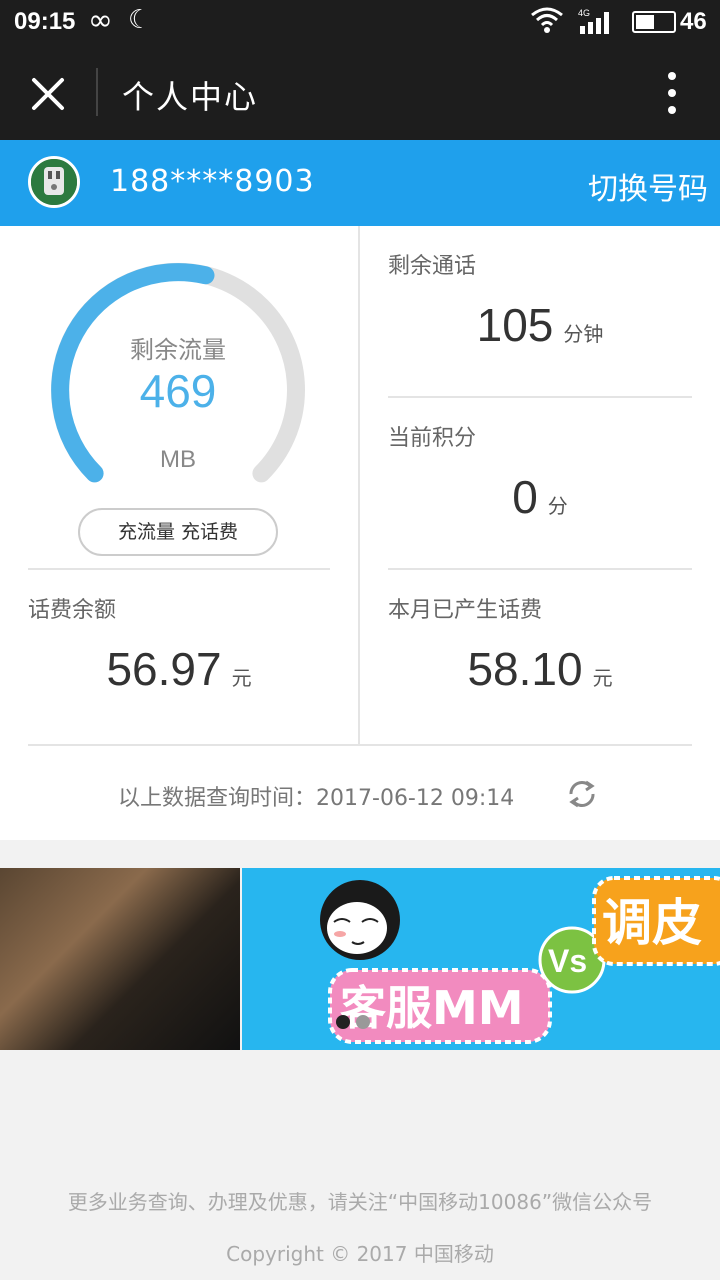  Describe the element at coordinates (360, 23) in the screenshot. I see `status-bar: 09:15 ∞ ☾ 4G 46` at that location.